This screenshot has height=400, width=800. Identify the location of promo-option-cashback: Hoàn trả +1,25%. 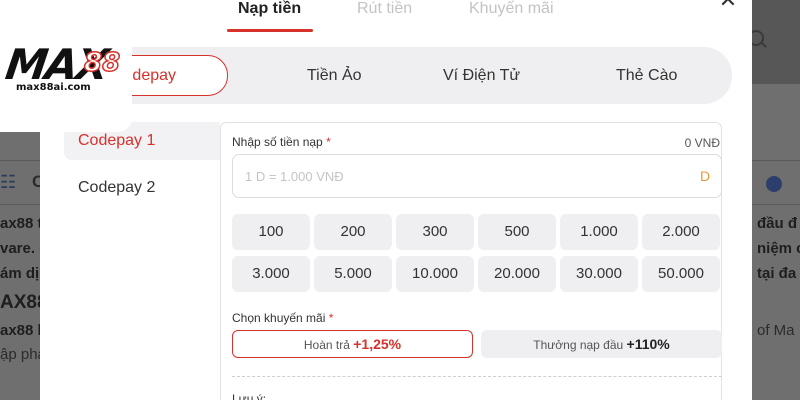
(352, 344).